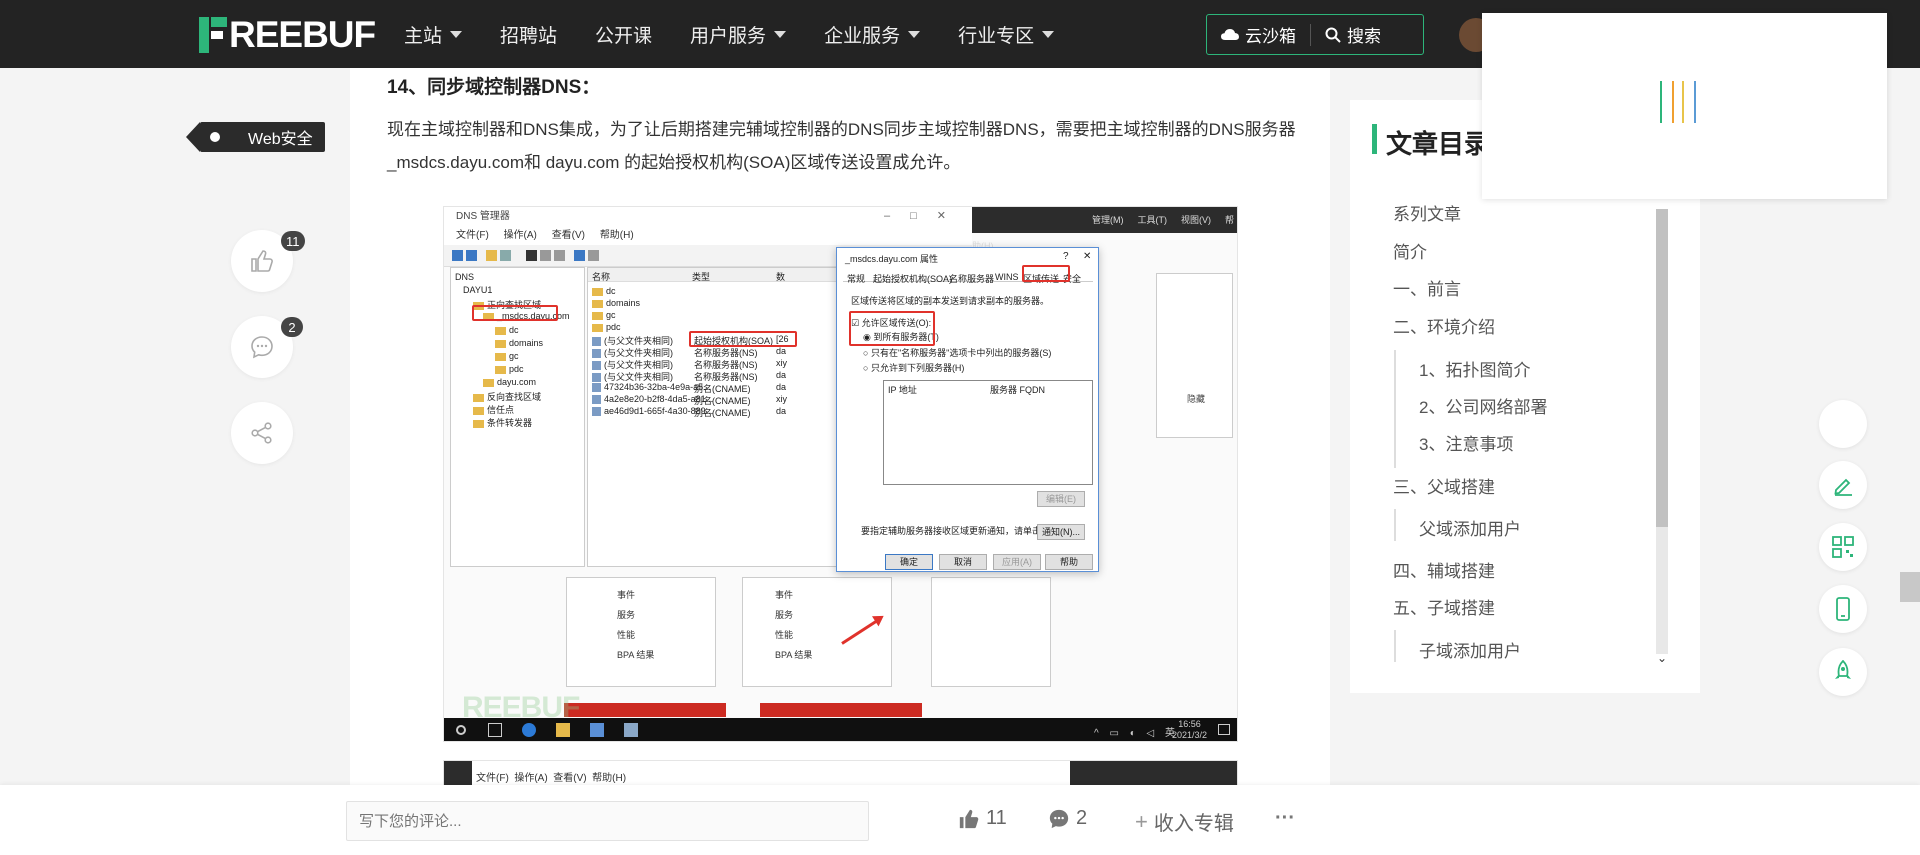 The image size is (1920, 855). Describe the element at coordinates (609, 778) in the screenshot. I see `dns-menu-item: 帮助(H)` at that location.